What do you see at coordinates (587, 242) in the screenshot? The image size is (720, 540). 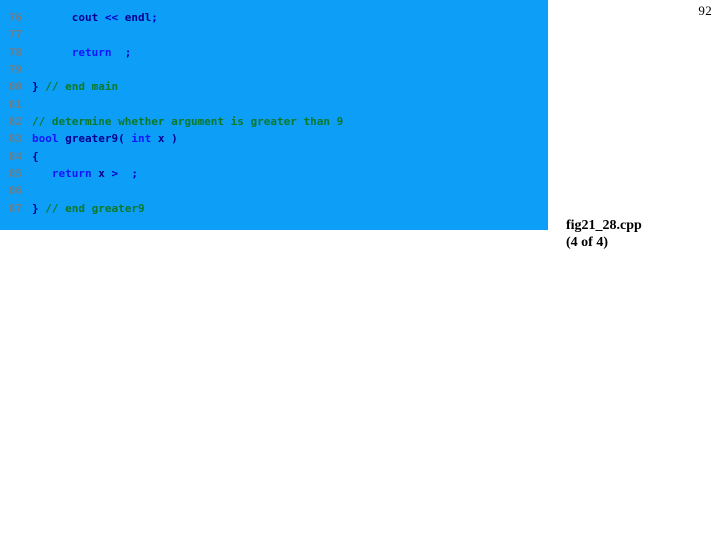 I see `caption-part: (4 of 4)` at bounding box center [587, 242].